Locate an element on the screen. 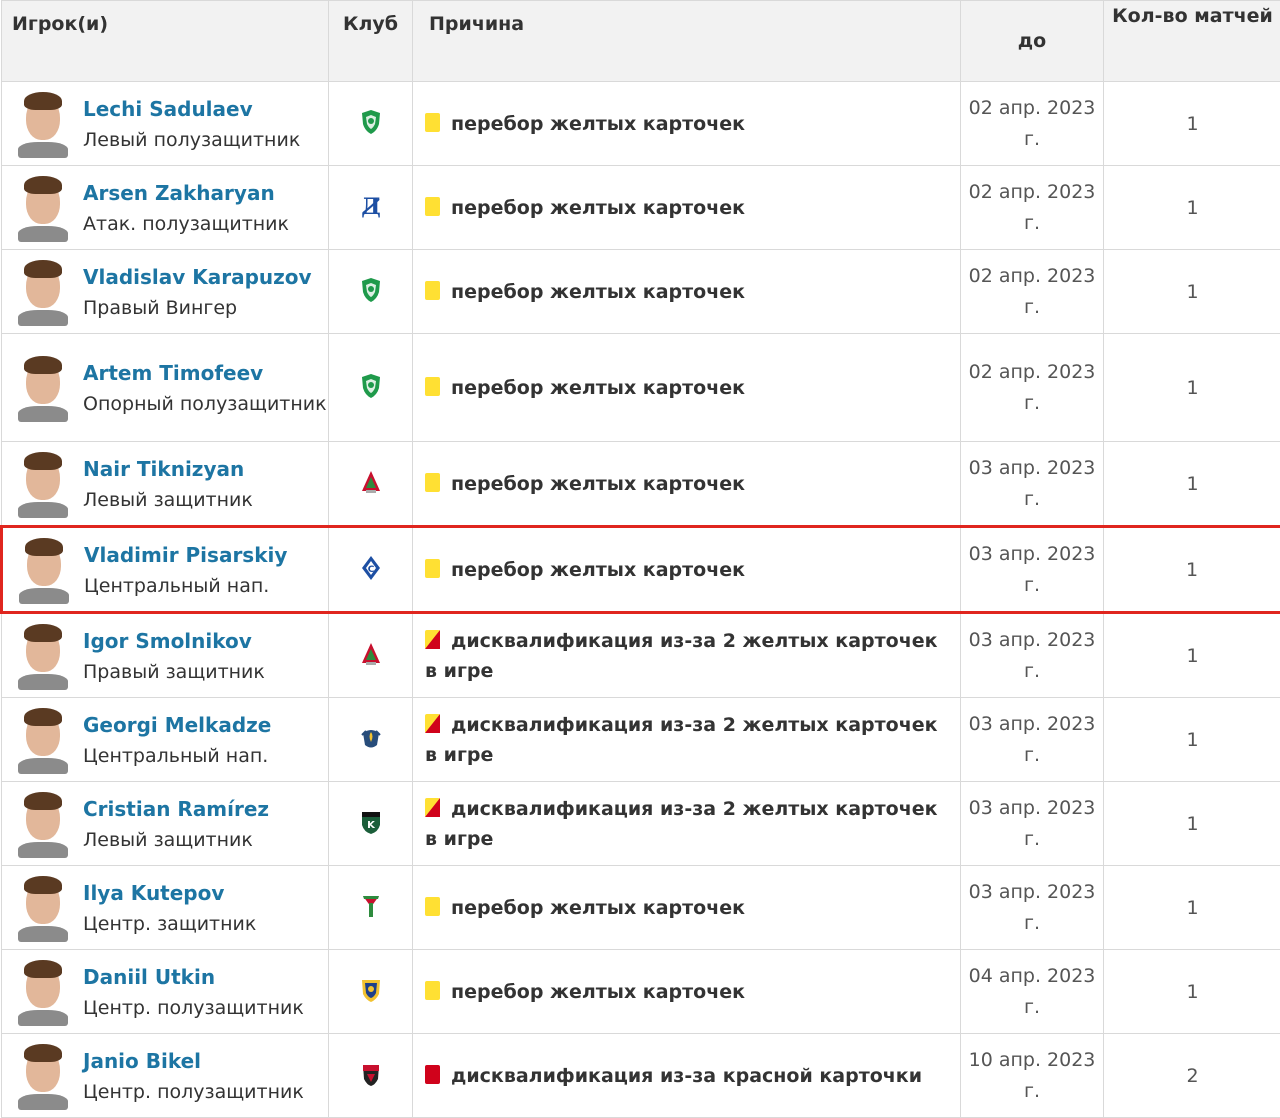 This screenshot has width=1280, height=1118. player-name-link: Arsen Zakharyan is located at coordinates (186, 193).